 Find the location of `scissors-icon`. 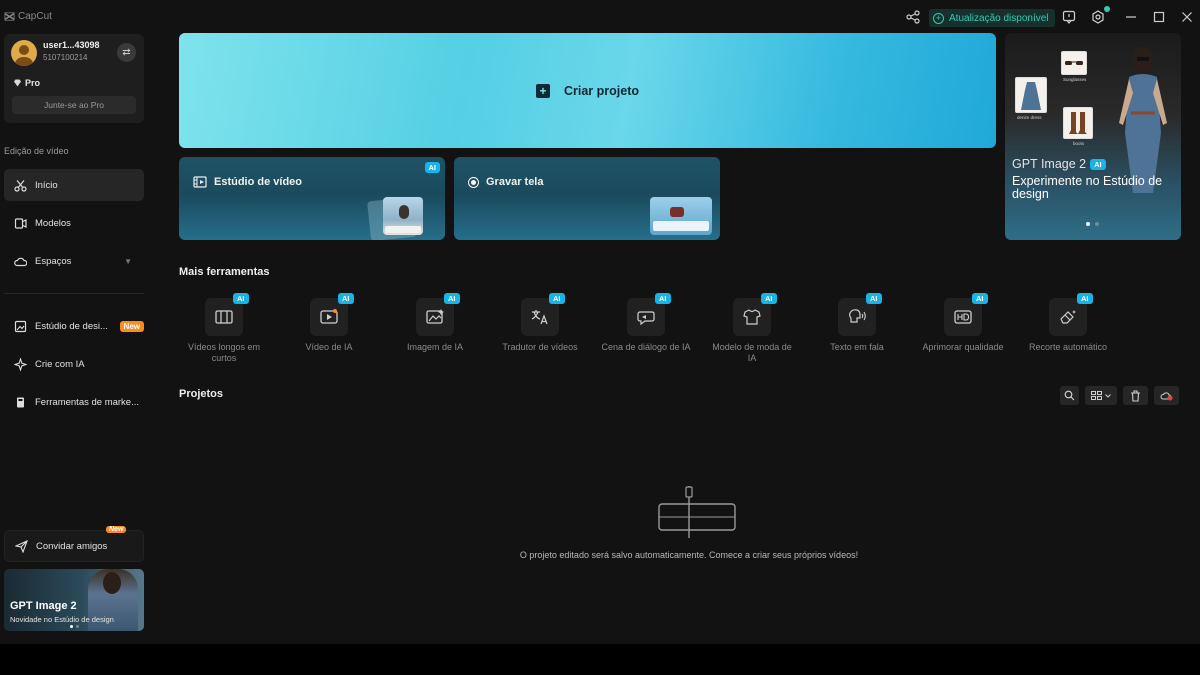

scissors-icon is located at coordinates (20, 185).